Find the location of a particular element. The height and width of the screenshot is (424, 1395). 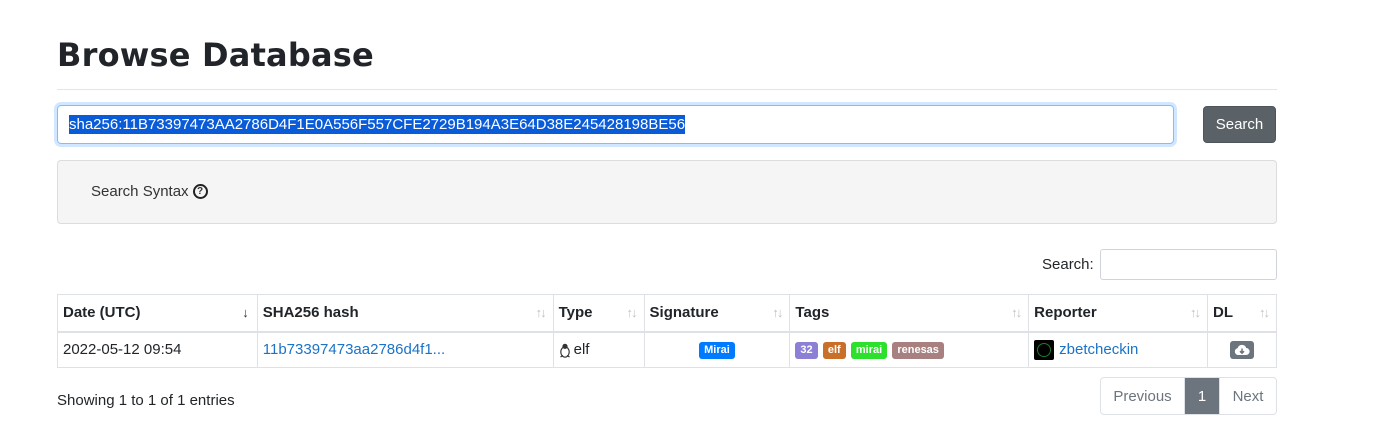

column-header-type: Type ↑↓ is located at coordinates (598, 313).